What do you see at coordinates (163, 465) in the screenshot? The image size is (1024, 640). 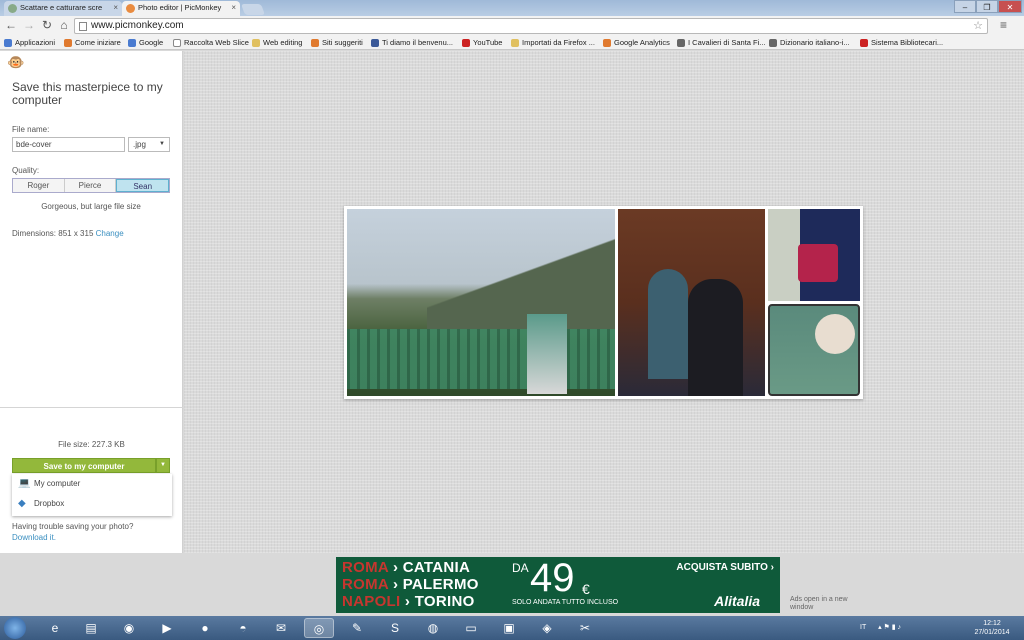 I see `save-options-dropdown: ▼` at bounding box center [163, 465].